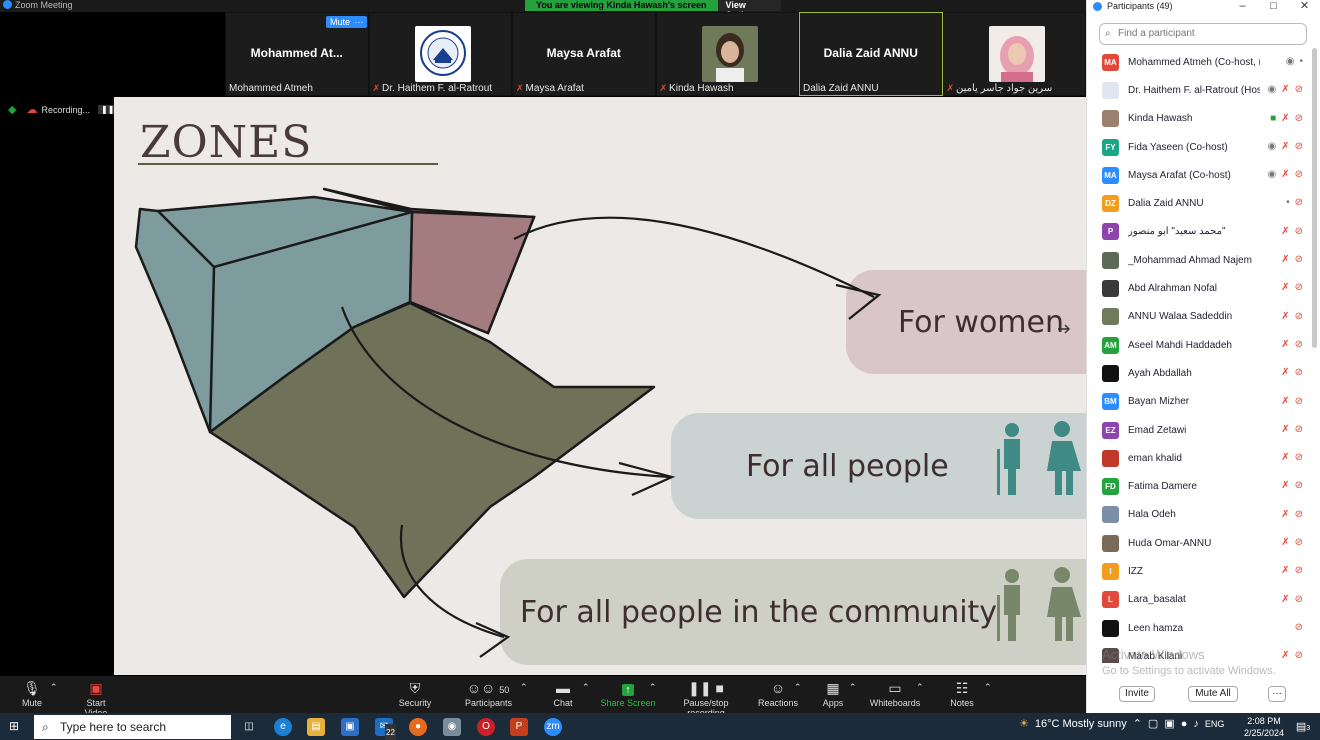  Describe the element at coordinates (833, 694) in the screenshot. I see `apps-button: ▦ Apps` at that location.